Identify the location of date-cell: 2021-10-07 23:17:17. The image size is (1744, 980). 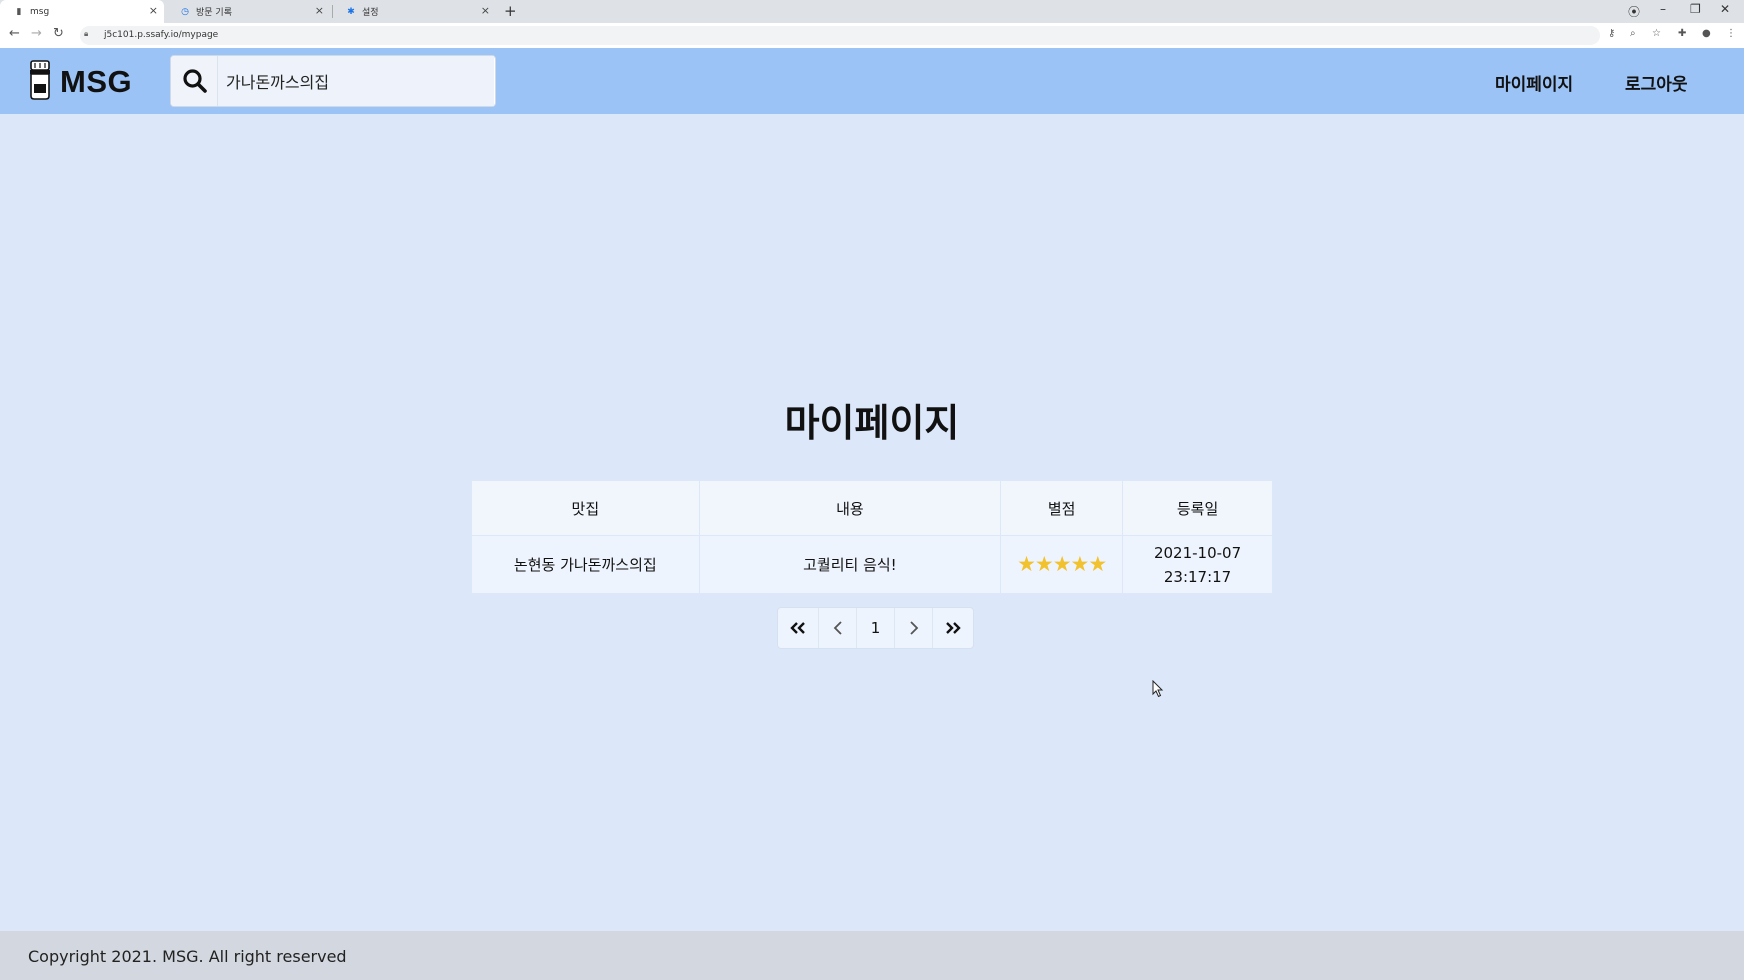
(1197, 564).